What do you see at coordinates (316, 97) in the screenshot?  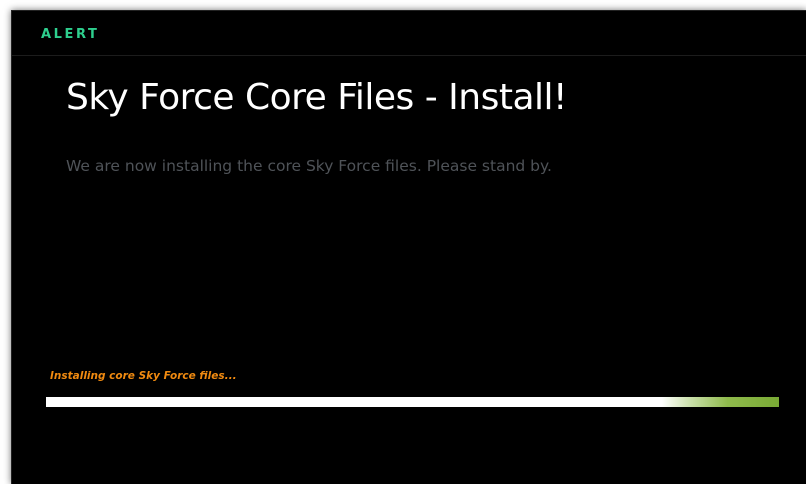 I see `page-title: Sky Force Core Files - Install!` at bounding box center [316, 97].